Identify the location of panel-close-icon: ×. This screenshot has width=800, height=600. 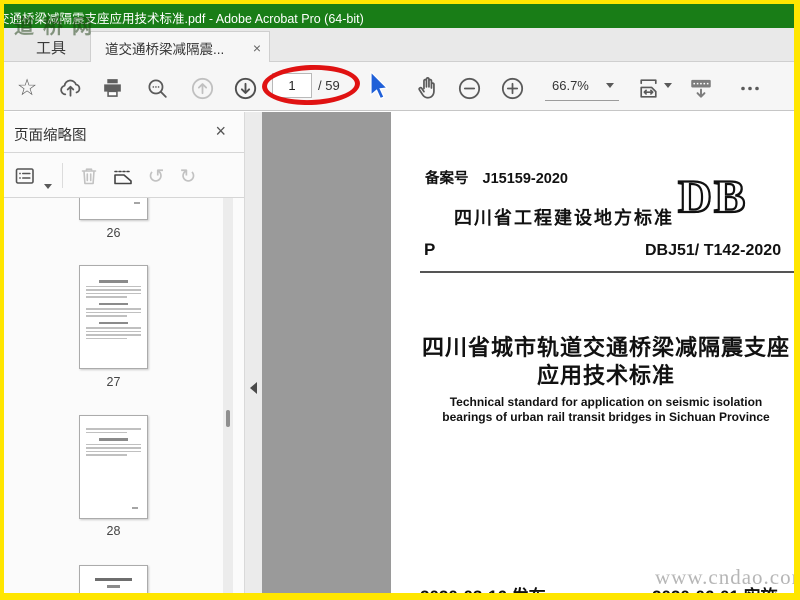
(220, 131).